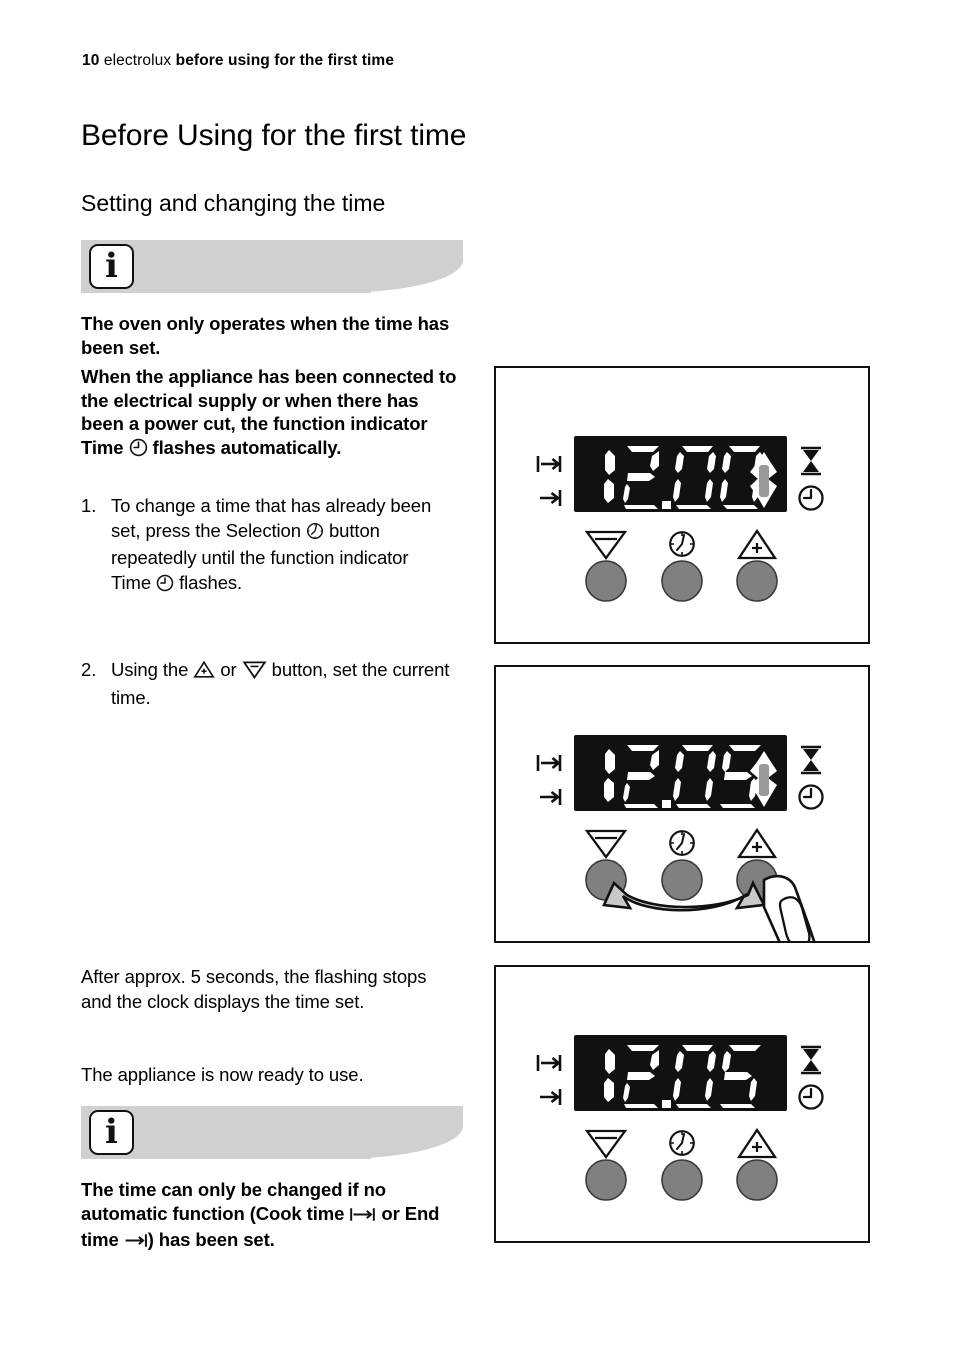  What do you see at coordinates (208, 582) in the screenshot?
I see `step-1-text-c: flashes.` at bounding box center [208, 582].